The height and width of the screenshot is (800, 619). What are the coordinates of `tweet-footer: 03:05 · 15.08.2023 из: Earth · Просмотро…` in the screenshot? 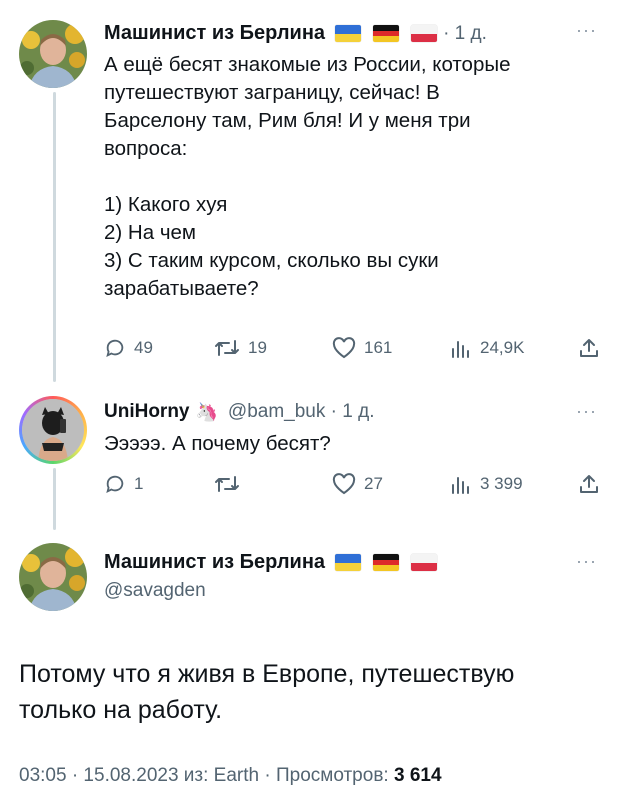 It's located at (230, 776).